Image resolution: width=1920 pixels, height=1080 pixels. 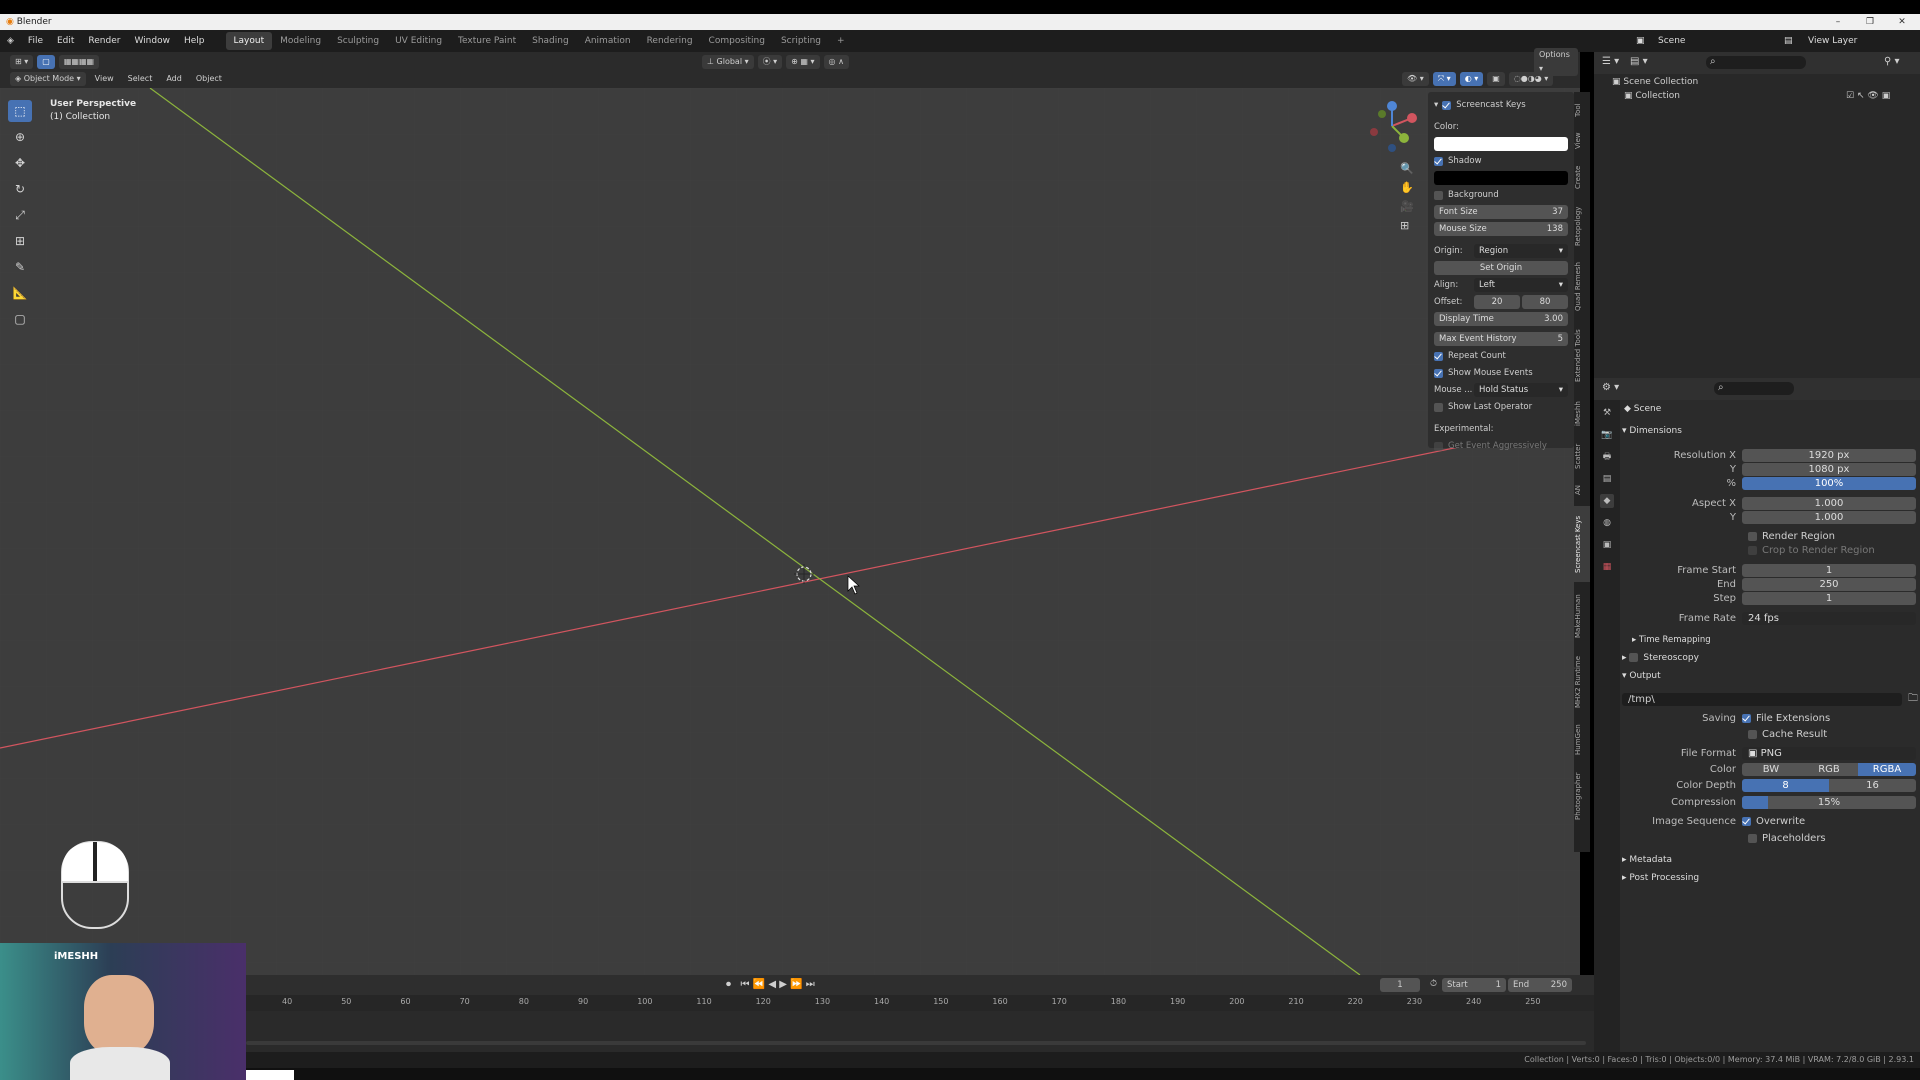 What do you see at coordinates (1582, 141) in the screenshot?
I see `sidebar-tab-view: View` at bounding box center [1582, 141].